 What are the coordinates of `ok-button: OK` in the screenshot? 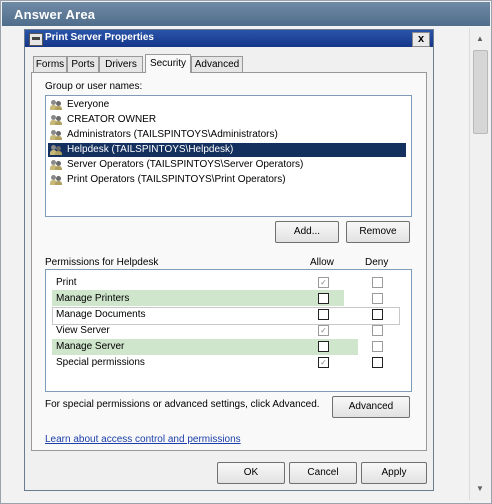 It's located at (251, 473).